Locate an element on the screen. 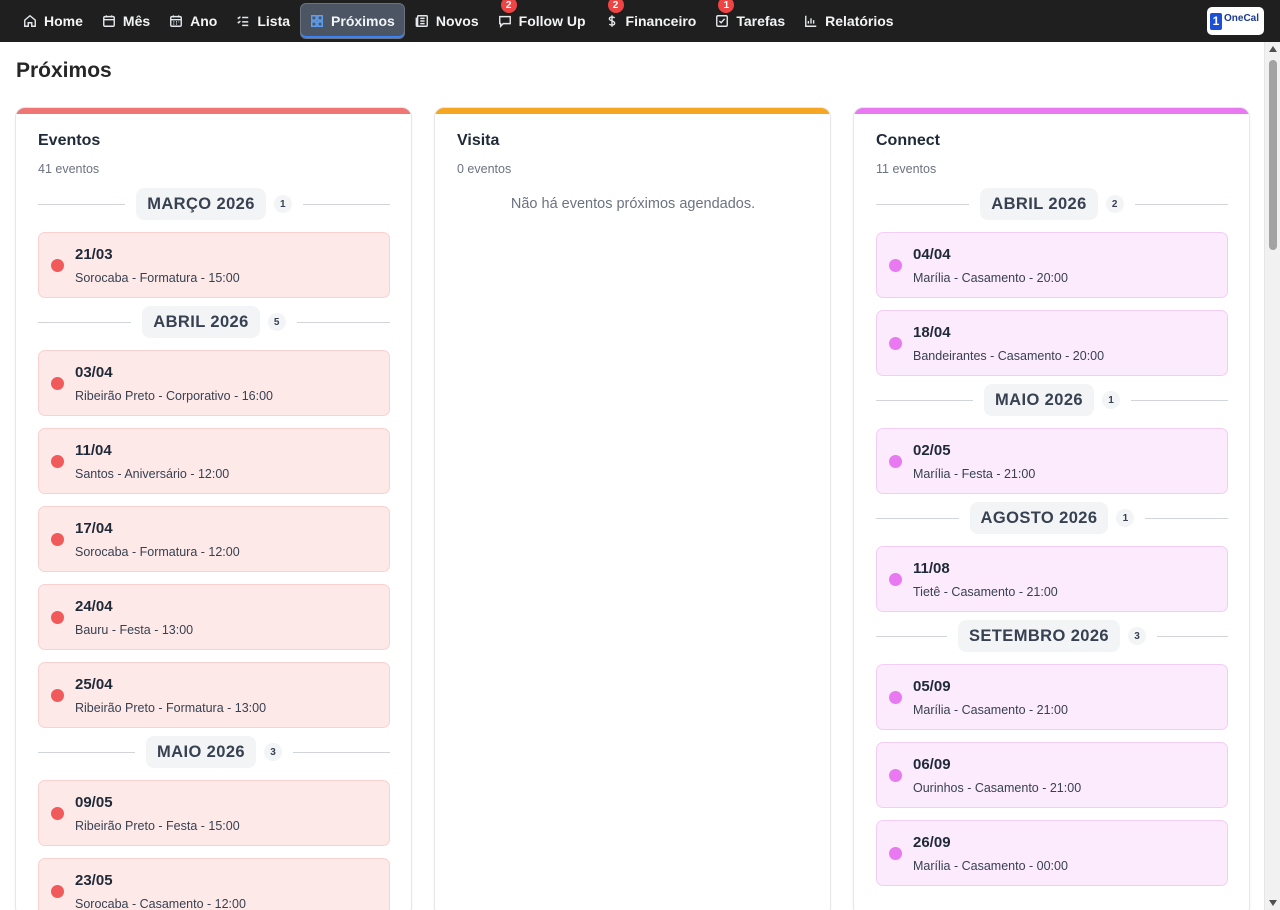  event-date: 05/09 is located at coordinates (932, 686).